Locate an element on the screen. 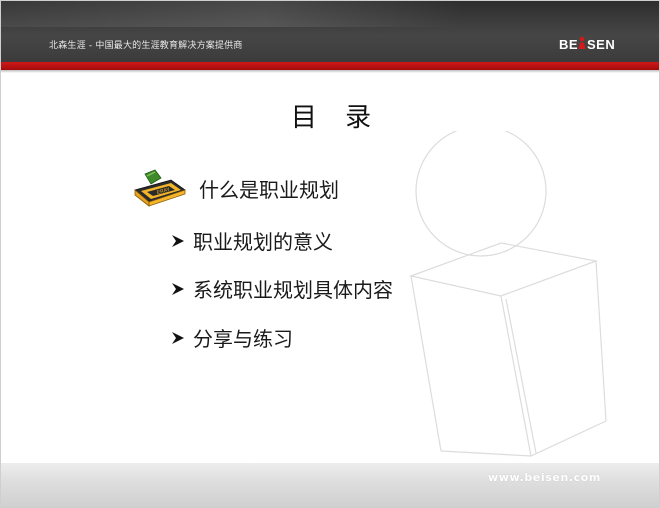 The width and height of the screenshot is (660, 508). beisen-logo-icon: BE SEN is located at coordinates (587, 44).